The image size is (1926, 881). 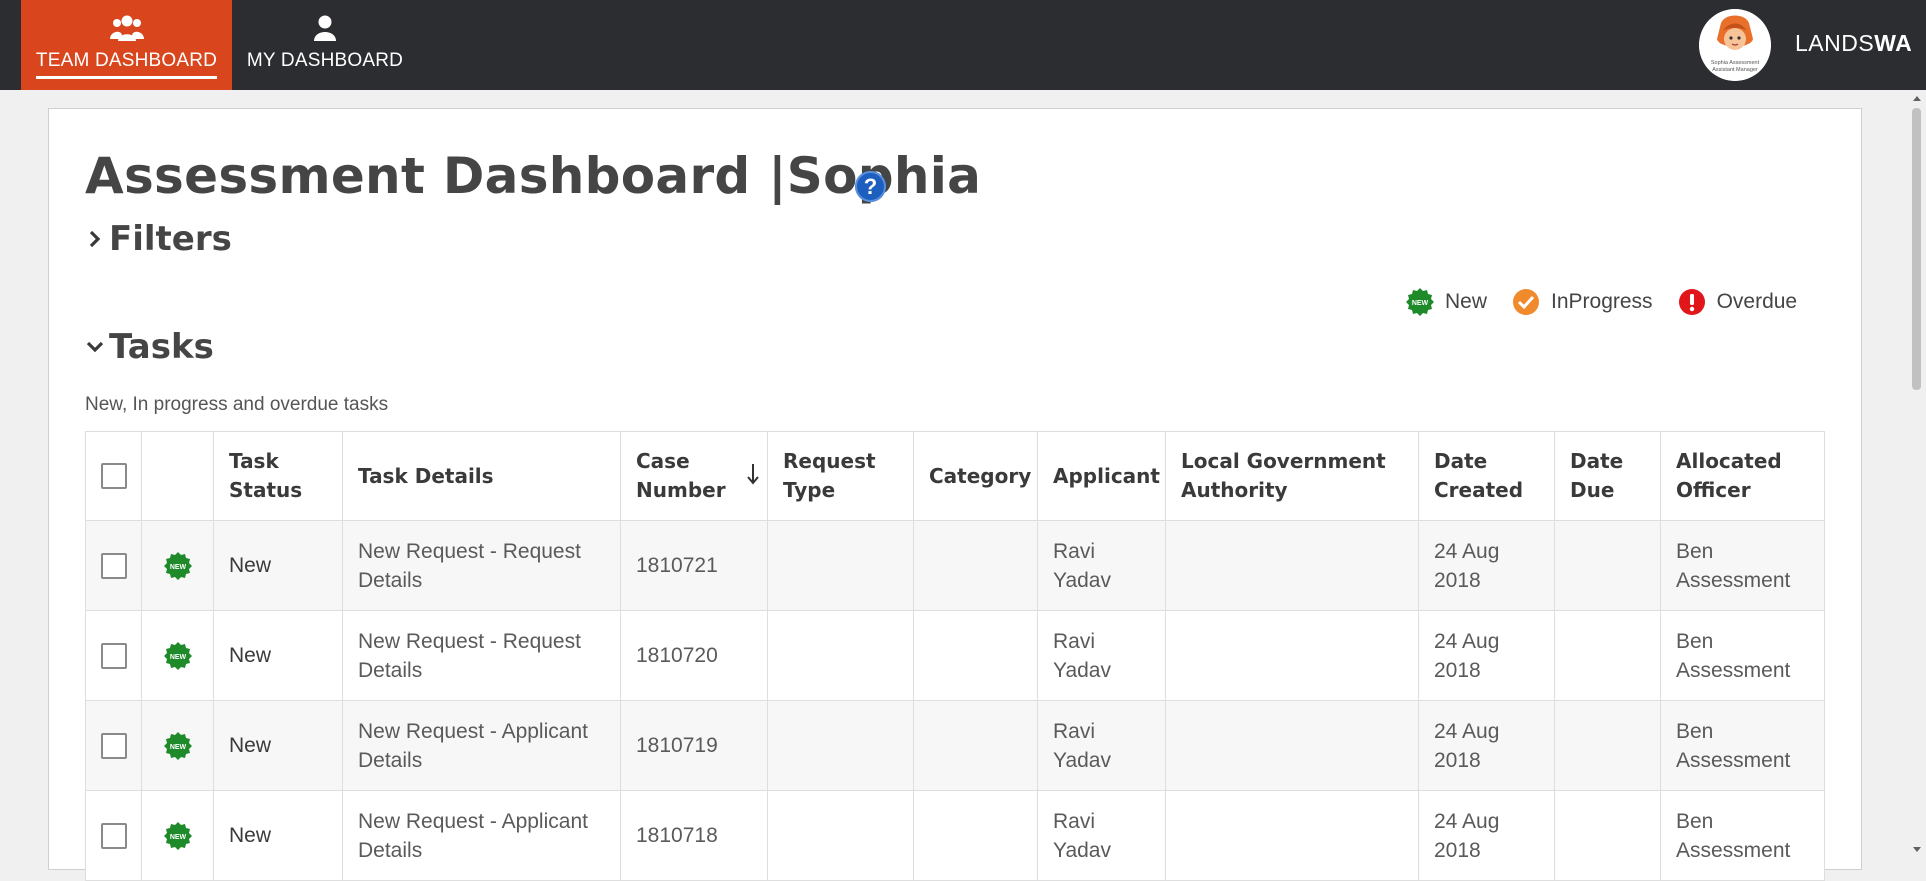 I want to click on tab-my-dashboard: MY DASHBOARD, so click(x=325, y=45).